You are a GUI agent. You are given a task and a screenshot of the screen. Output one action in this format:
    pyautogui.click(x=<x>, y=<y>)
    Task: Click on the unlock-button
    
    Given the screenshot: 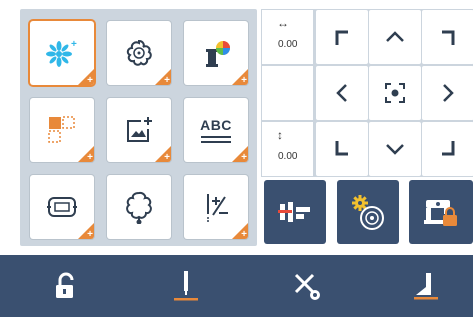 What is the action you would take?
    pyautogui.click(x=66, y=286)
    